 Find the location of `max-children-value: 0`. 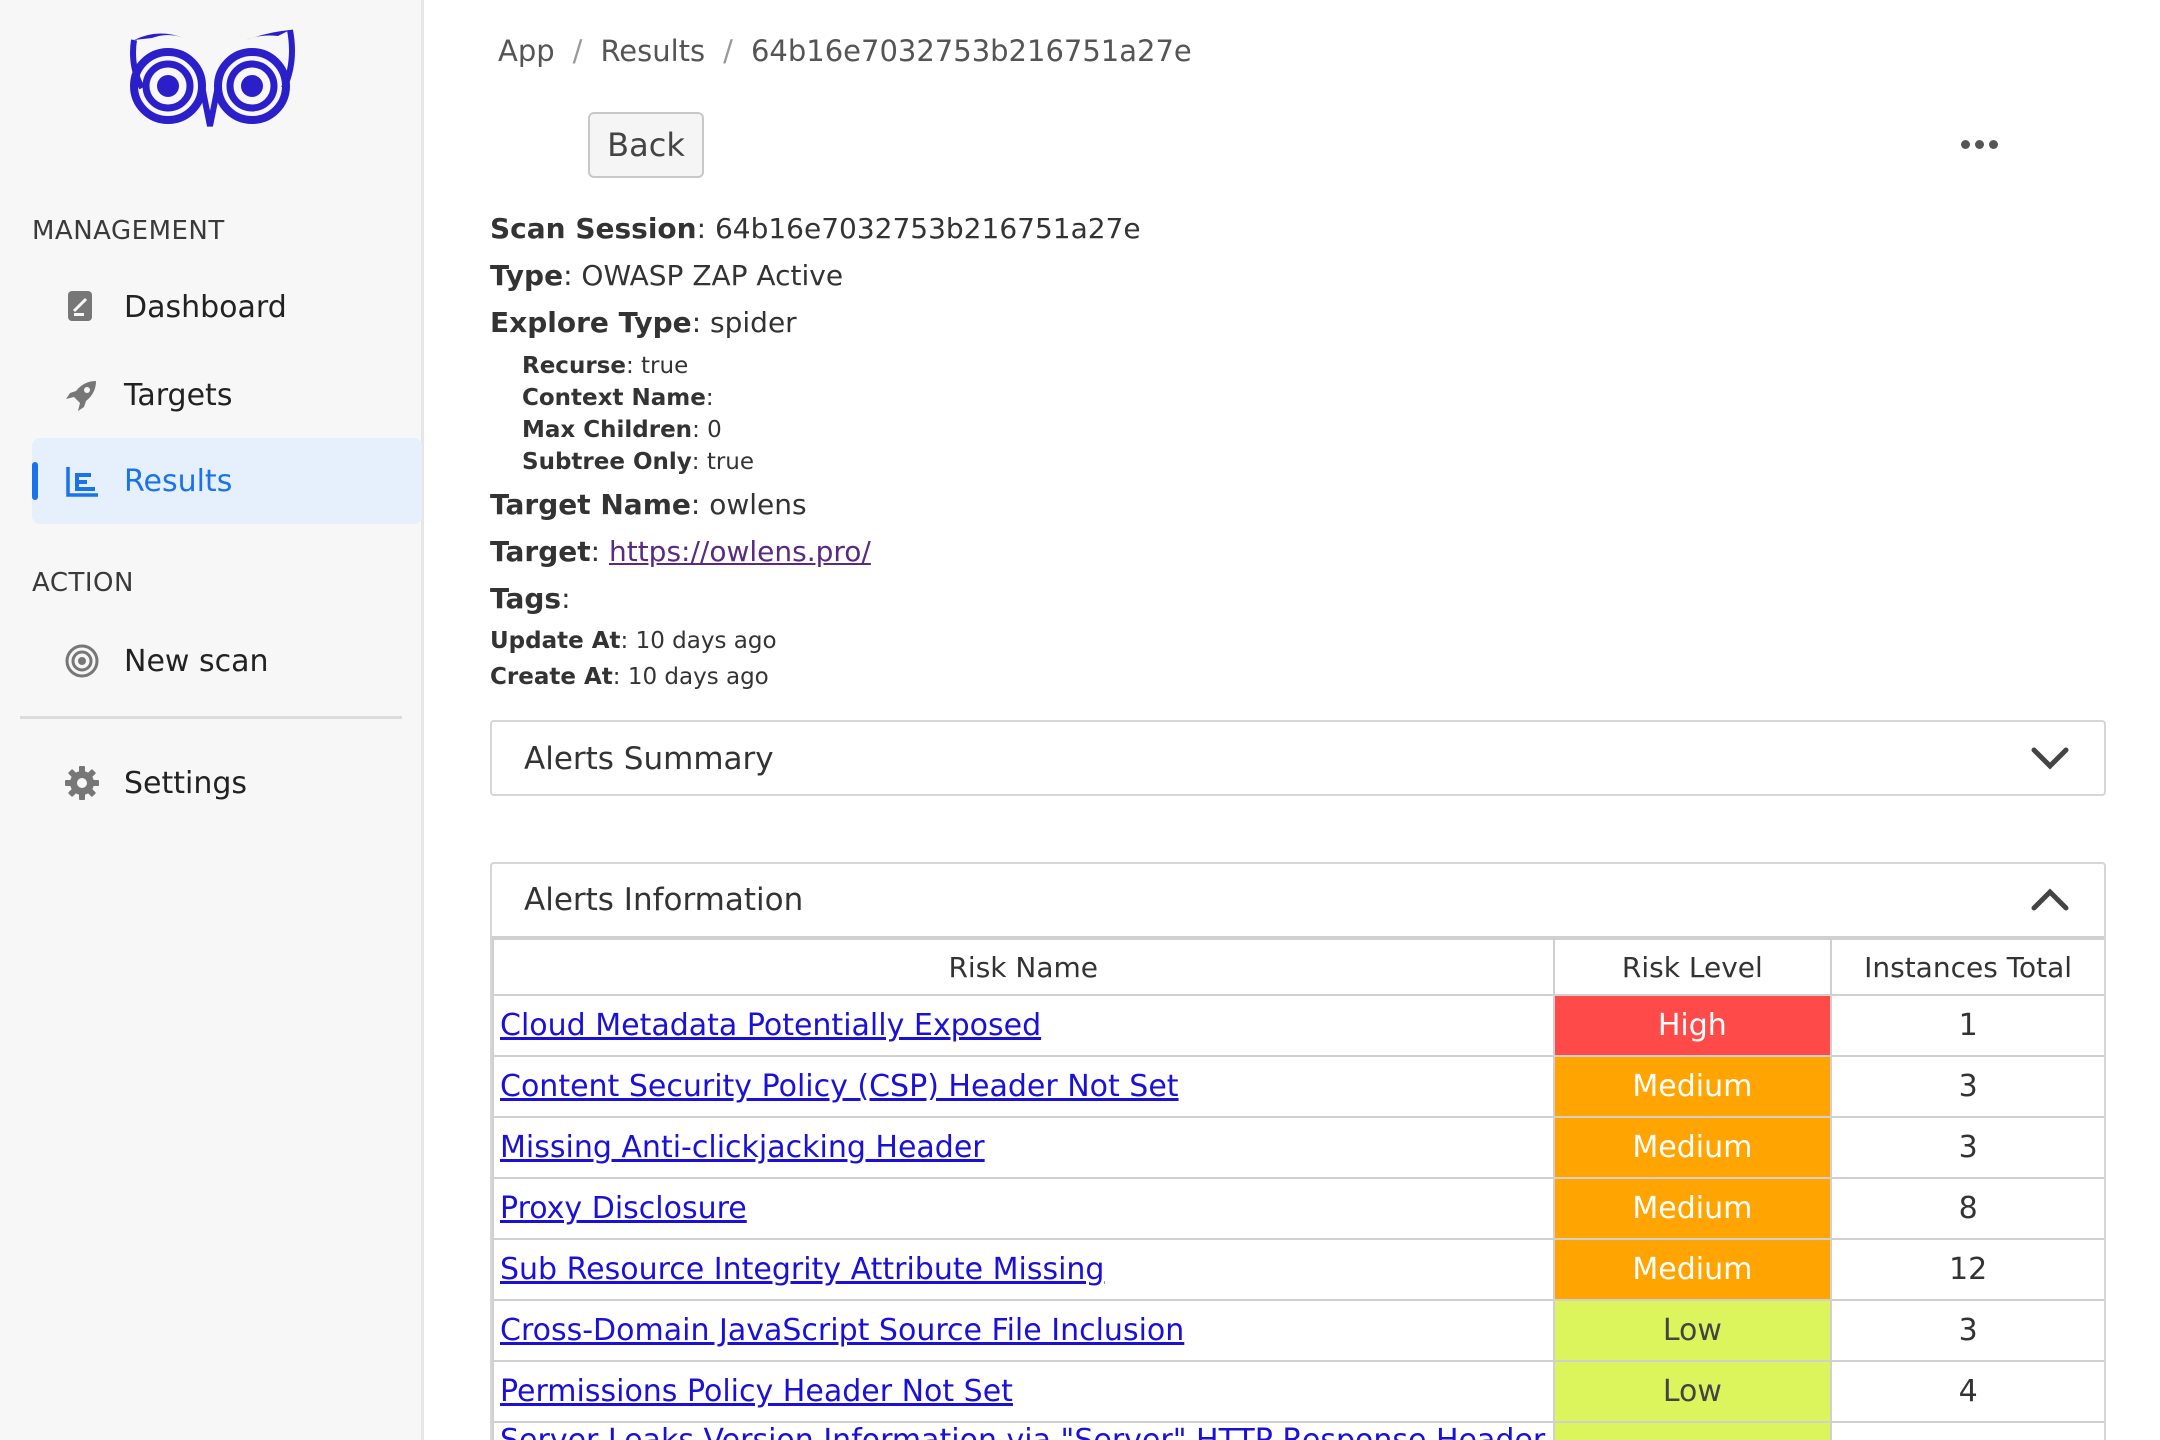

max-children-value: 0 is located at coordinates (714, 430).